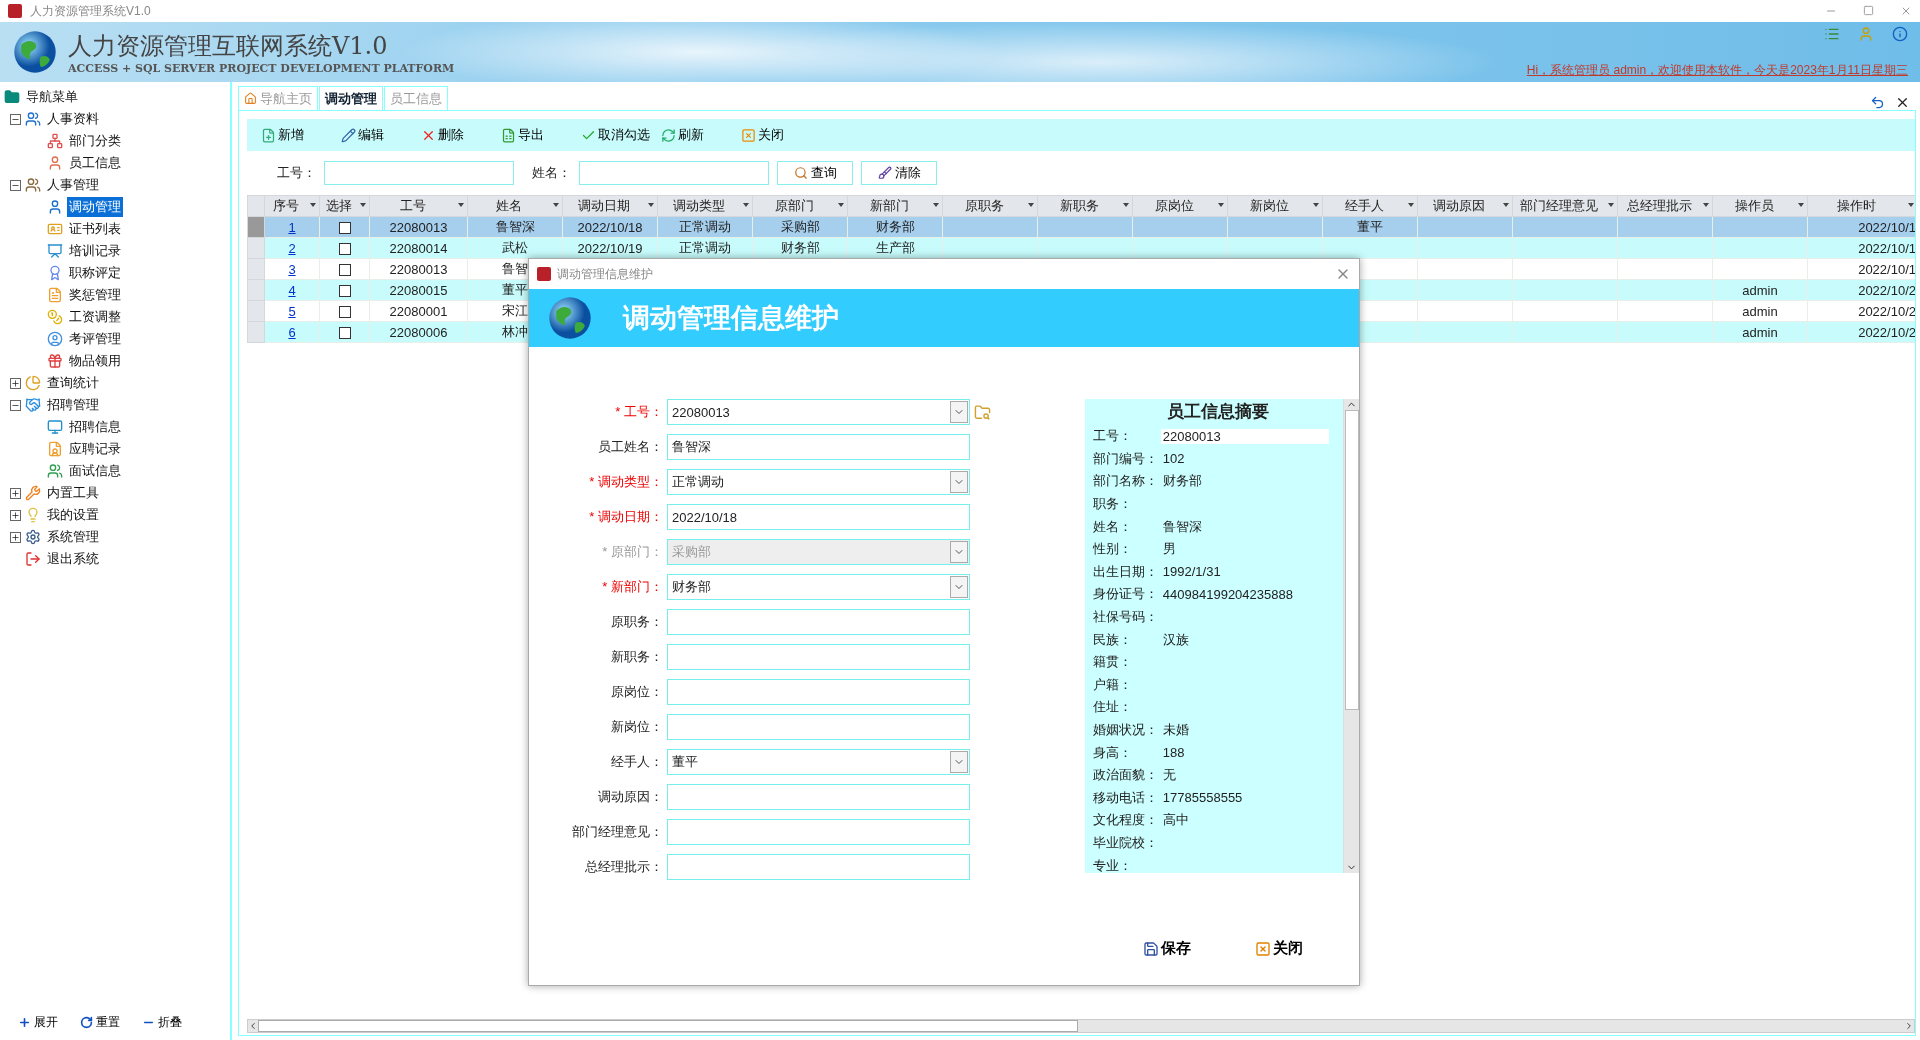  I want to click on search-button: 清除, so click(899, 173).